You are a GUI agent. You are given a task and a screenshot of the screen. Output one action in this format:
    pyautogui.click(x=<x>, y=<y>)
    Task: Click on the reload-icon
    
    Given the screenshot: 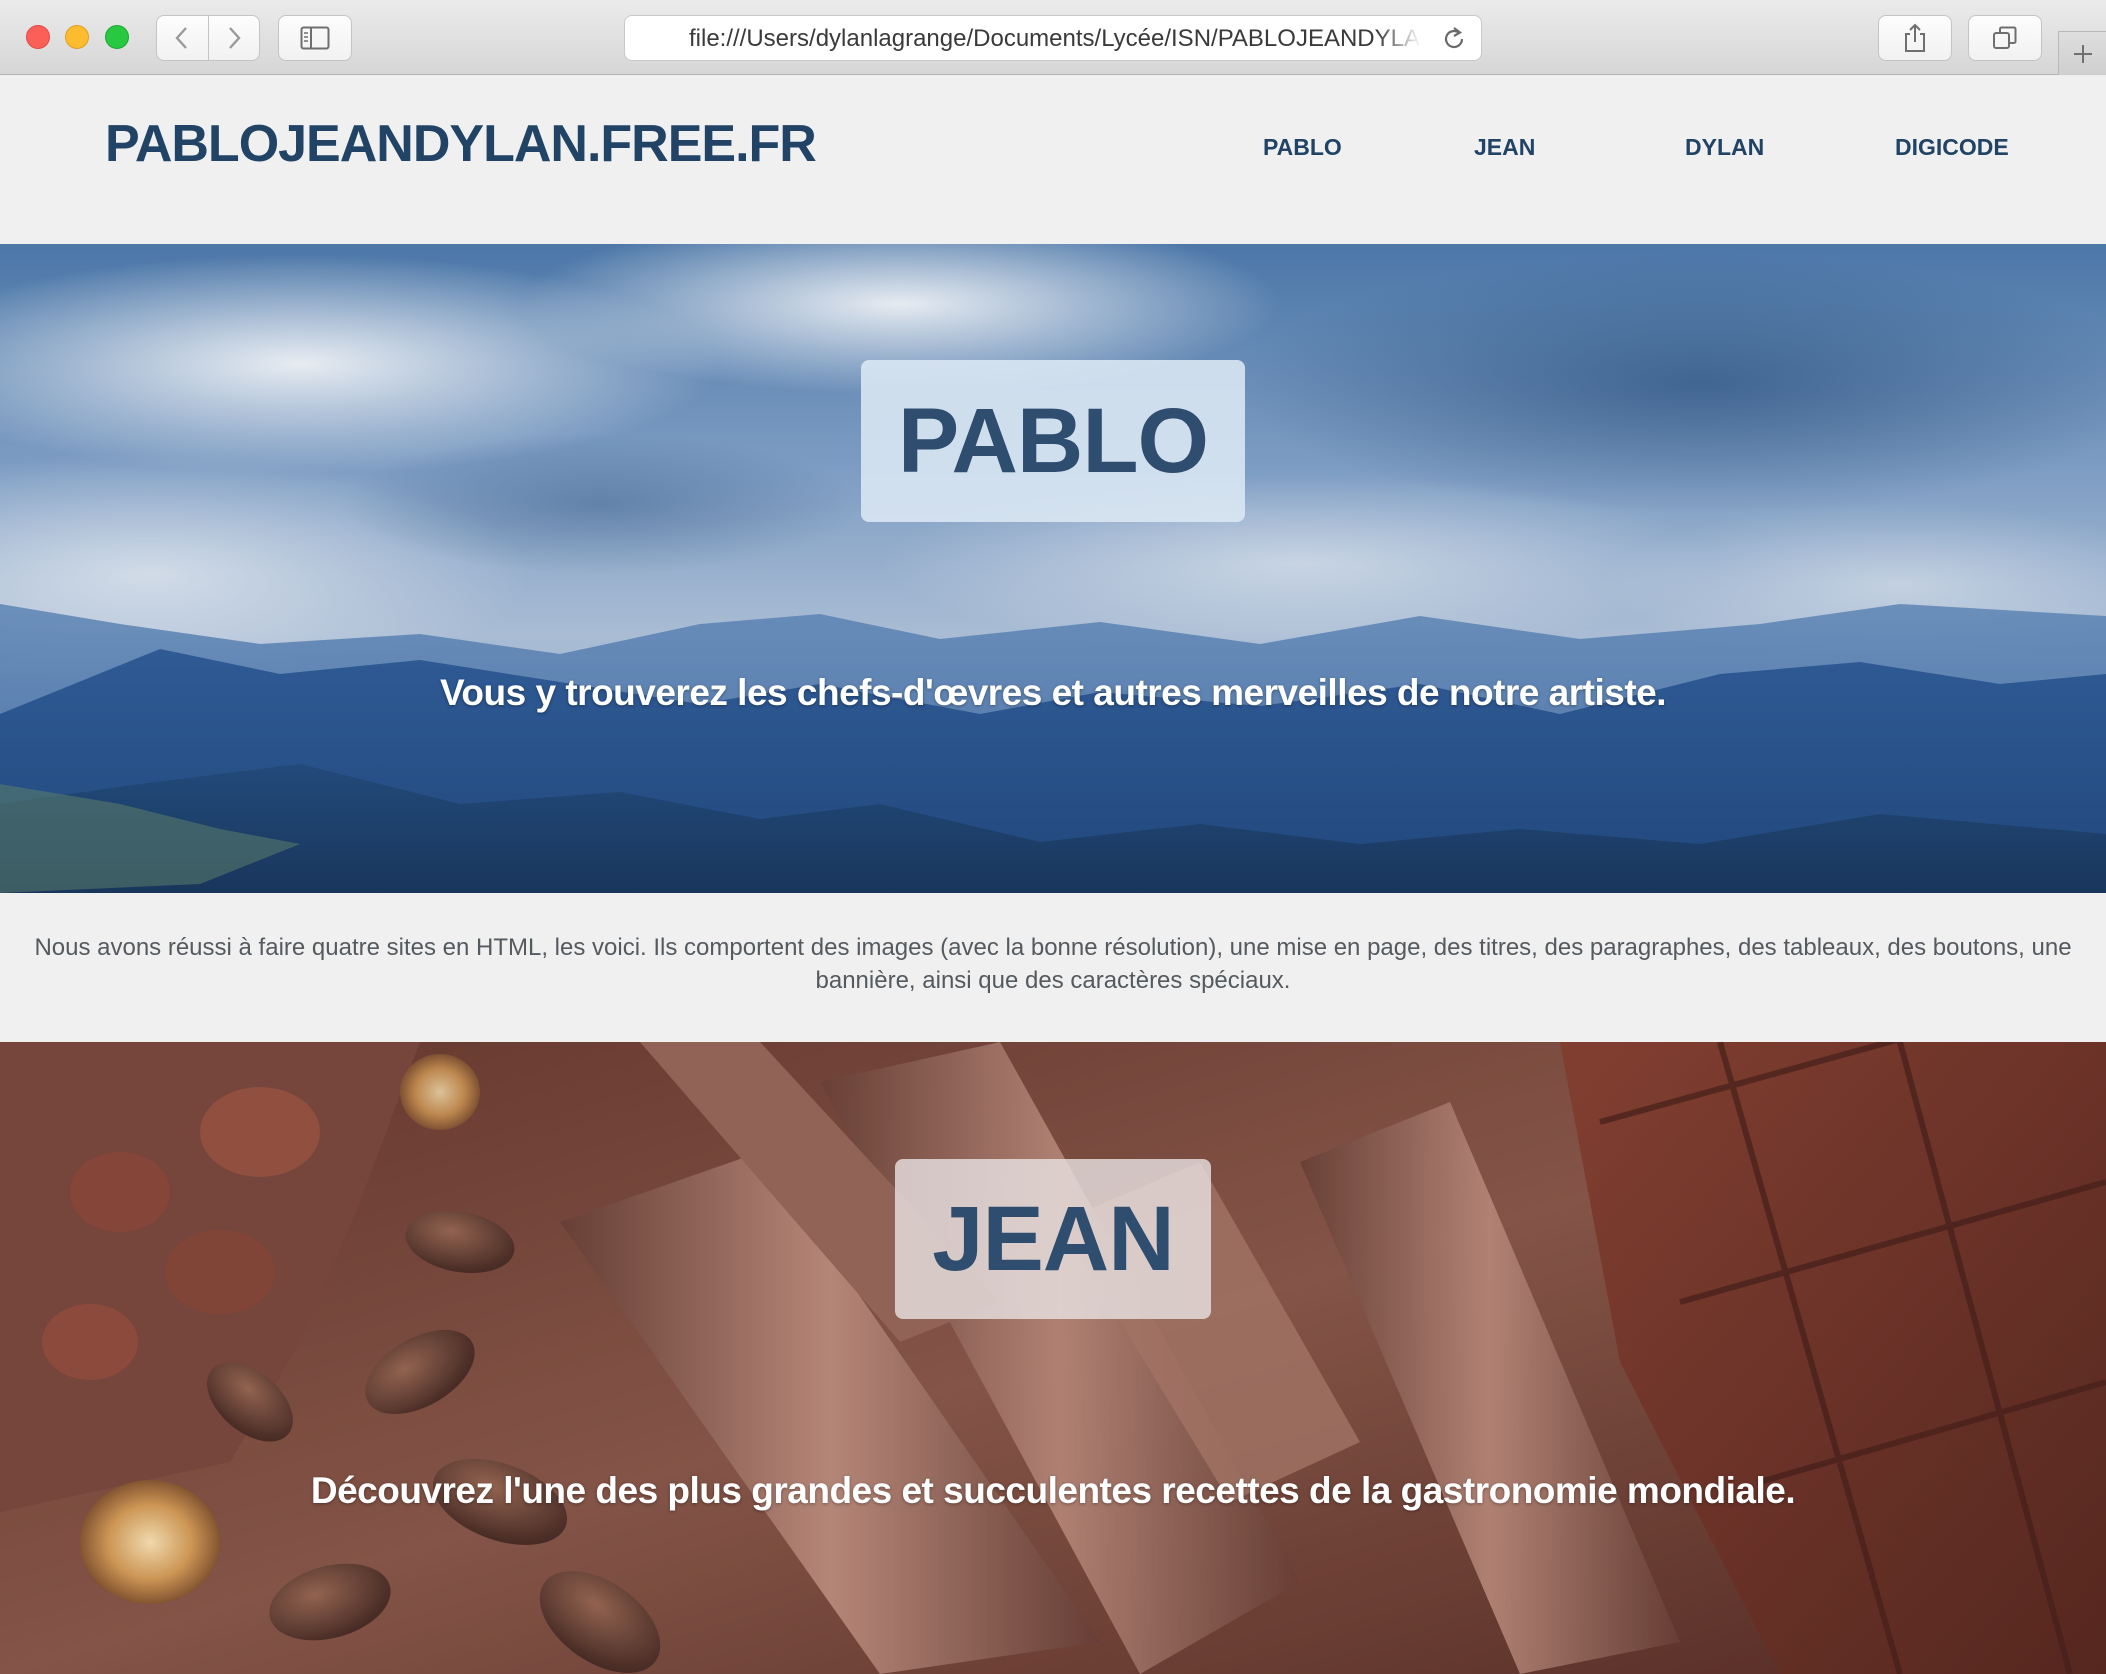 What is the action you would take?
    pyautogui.click(x=1454, y=39)
    